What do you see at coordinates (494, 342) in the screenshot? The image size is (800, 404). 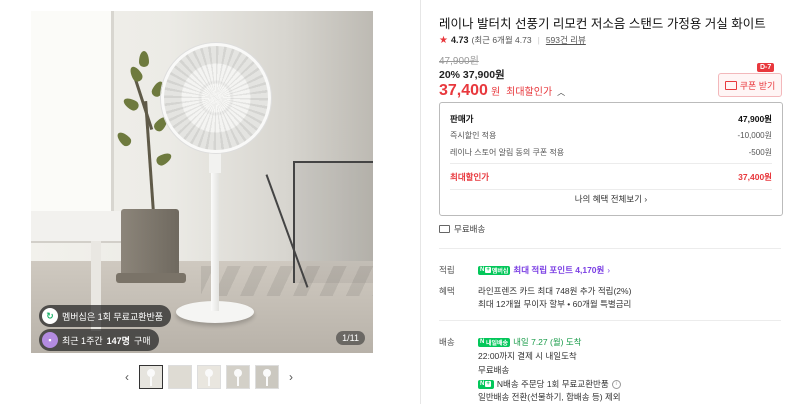 I see `tomorrow-delivery-badge: N 내일배송` at bounding box center [494, 342].